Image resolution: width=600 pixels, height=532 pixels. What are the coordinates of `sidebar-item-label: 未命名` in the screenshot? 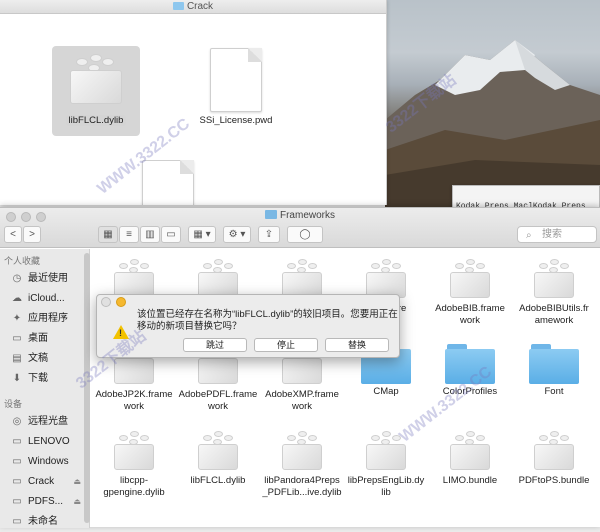 It's located at (43, 521).